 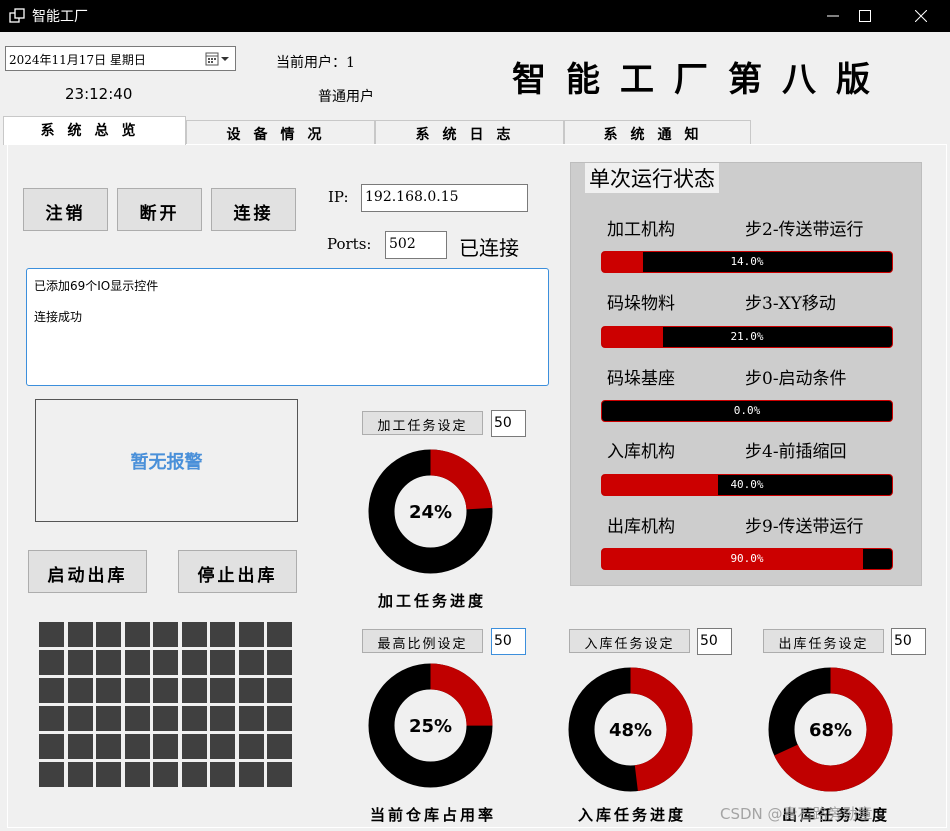 I want to click on progress-bar: 90.0%, so click(x=747, y=559).